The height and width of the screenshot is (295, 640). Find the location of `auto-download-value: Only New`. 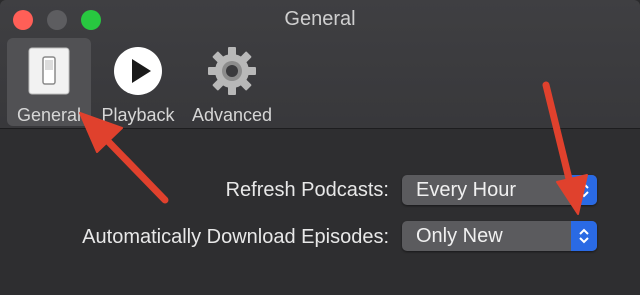

auto-download-value: Only New is located at coordinates (459, 236).